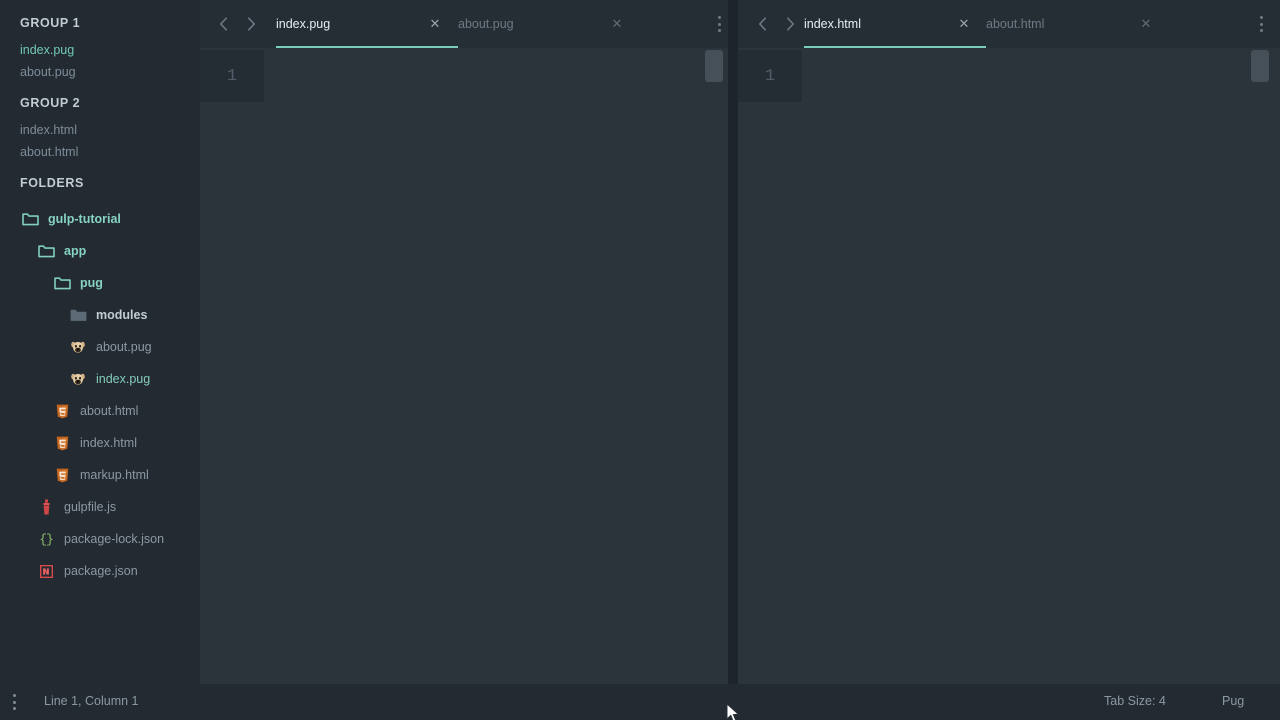 This screenshot has height=720, width=1280. I want to click on tree-folder-gulp-tutorial: gulp-tutorial, so click(100, 219).